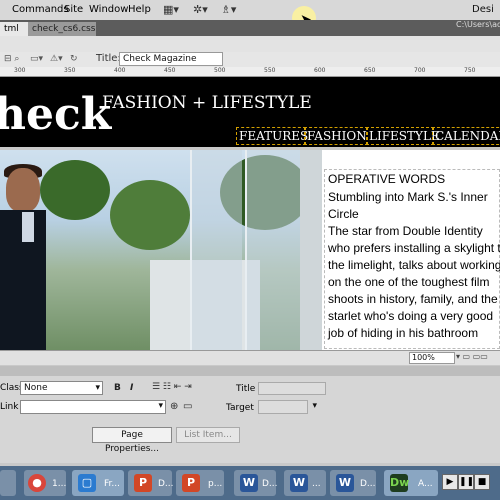 This screenshot has height=500, width=500. Describe the element at coordinates (420, 70) in the screenshot. I see `ruler-tick: 700` at that location.